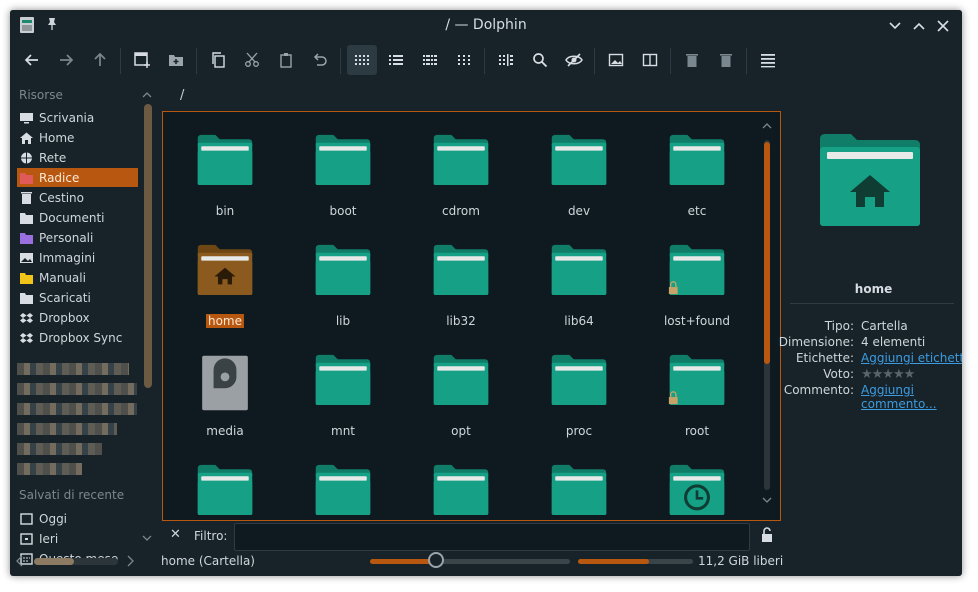 This screenshot has width=978, height=592. What do you see at coordinates (461, 211) in the screenshot?
I see `file-item-label: cdrom` at bounding box center [461, 211].